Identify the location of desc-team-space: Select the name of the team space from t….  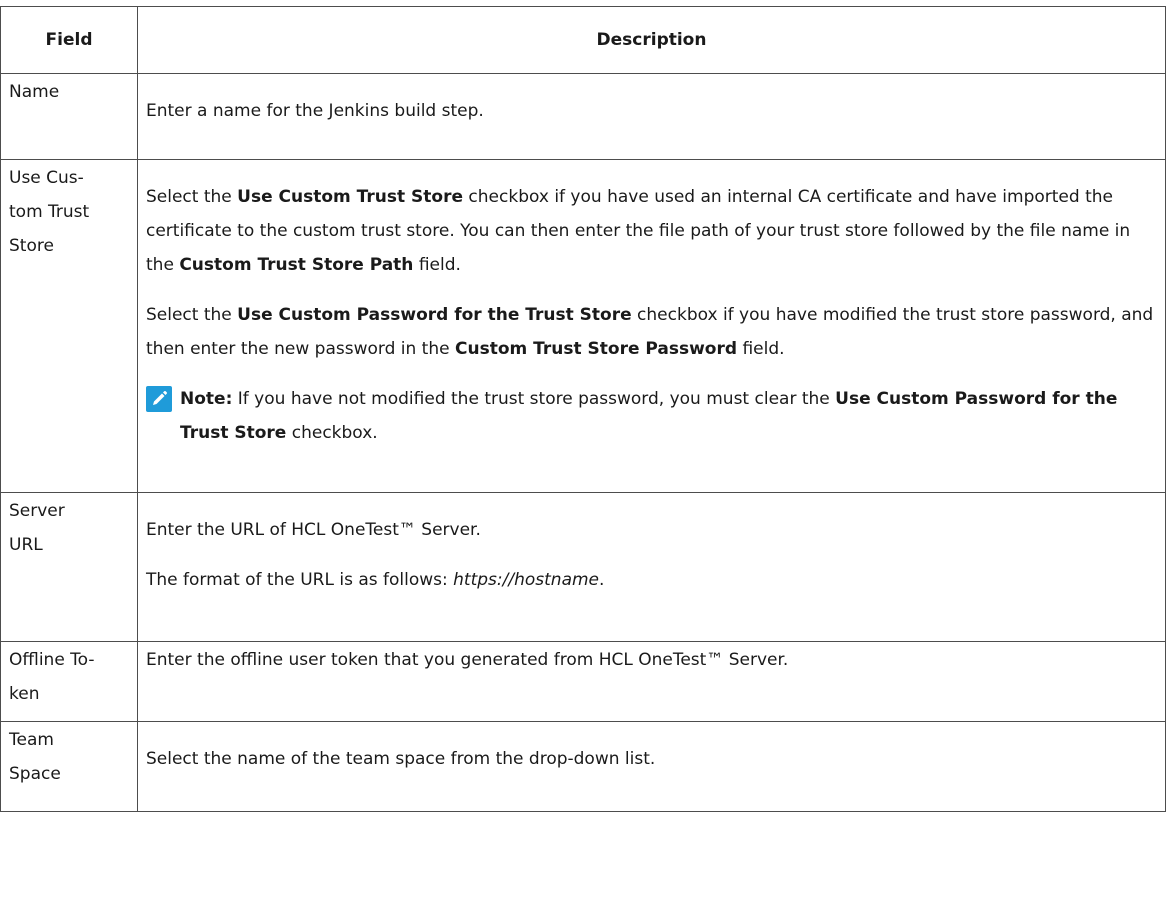
(401, 759).